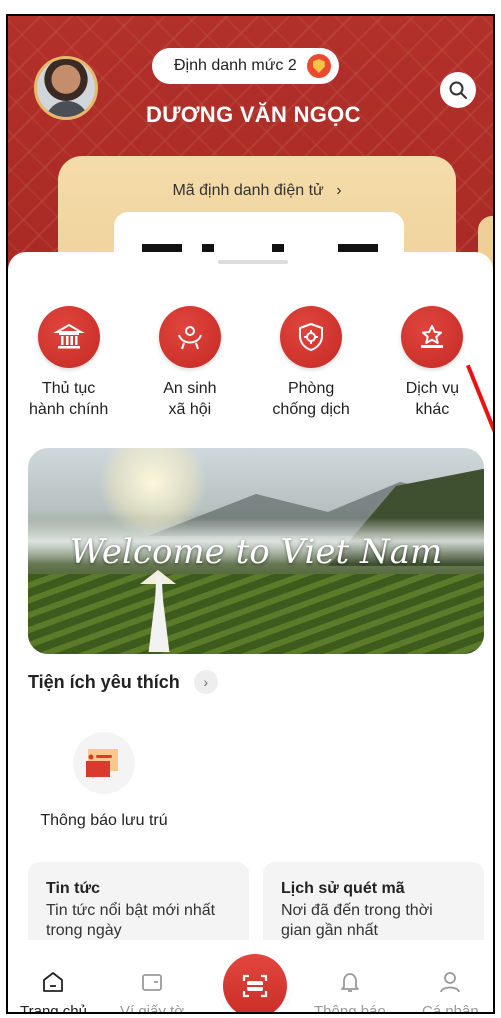 The image size is (501, 1018). I want to click on service-label: Thủ tục hành chính, so click(69, 399).